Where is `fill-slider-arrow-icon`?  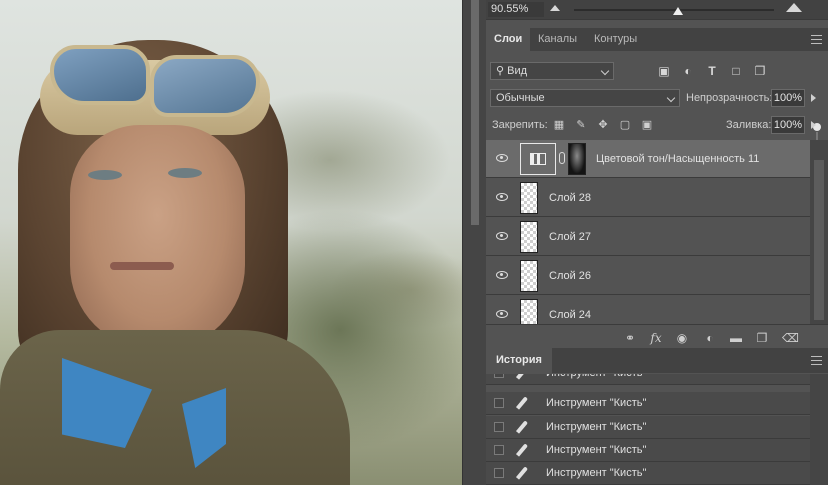
fill-slider-arrow-icon is located at coordinates (815, 125).